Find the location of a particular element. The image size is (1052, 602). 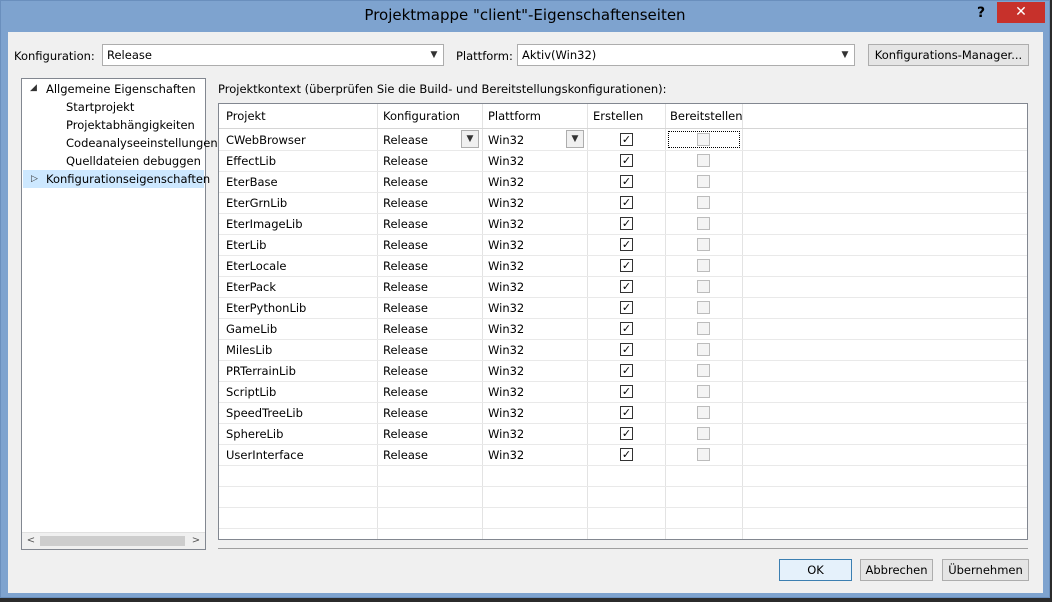

scrollbar-thumb is located at coordinates (112, 541).